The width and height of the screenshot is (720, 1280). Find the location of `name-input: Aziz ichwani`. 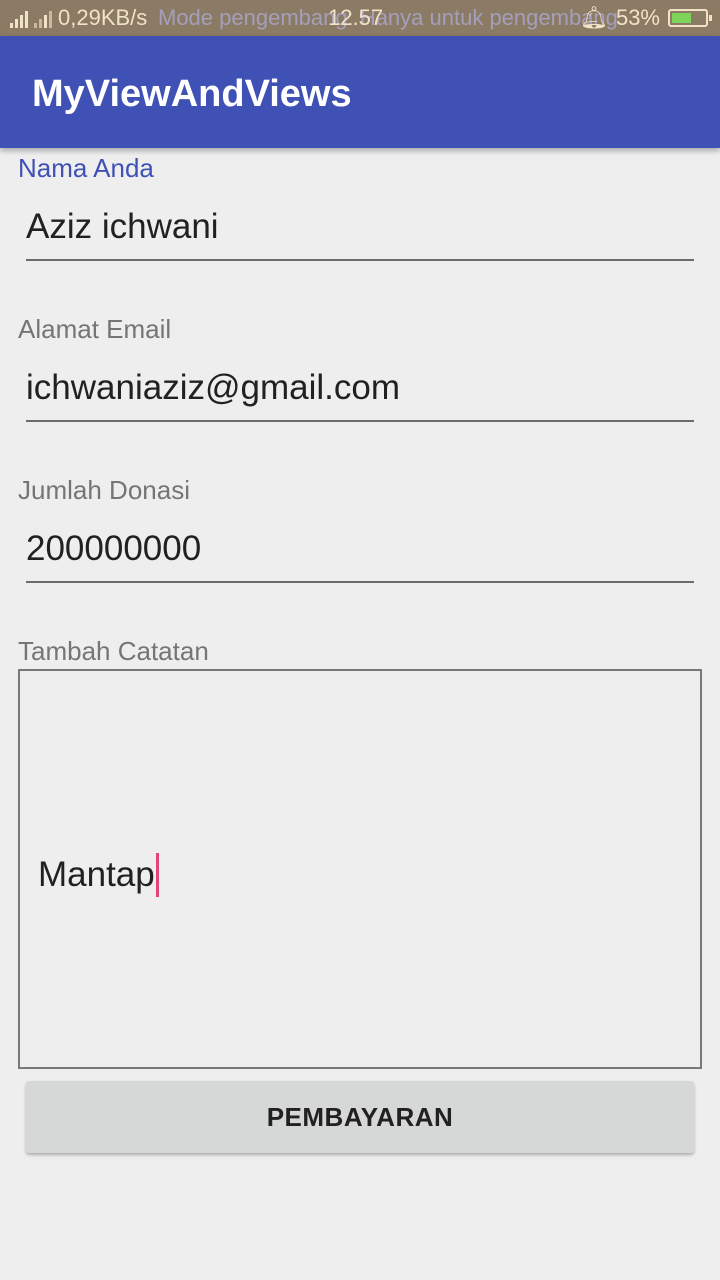

name-input: Aziz ichwani is located at coordinates (360, 231).